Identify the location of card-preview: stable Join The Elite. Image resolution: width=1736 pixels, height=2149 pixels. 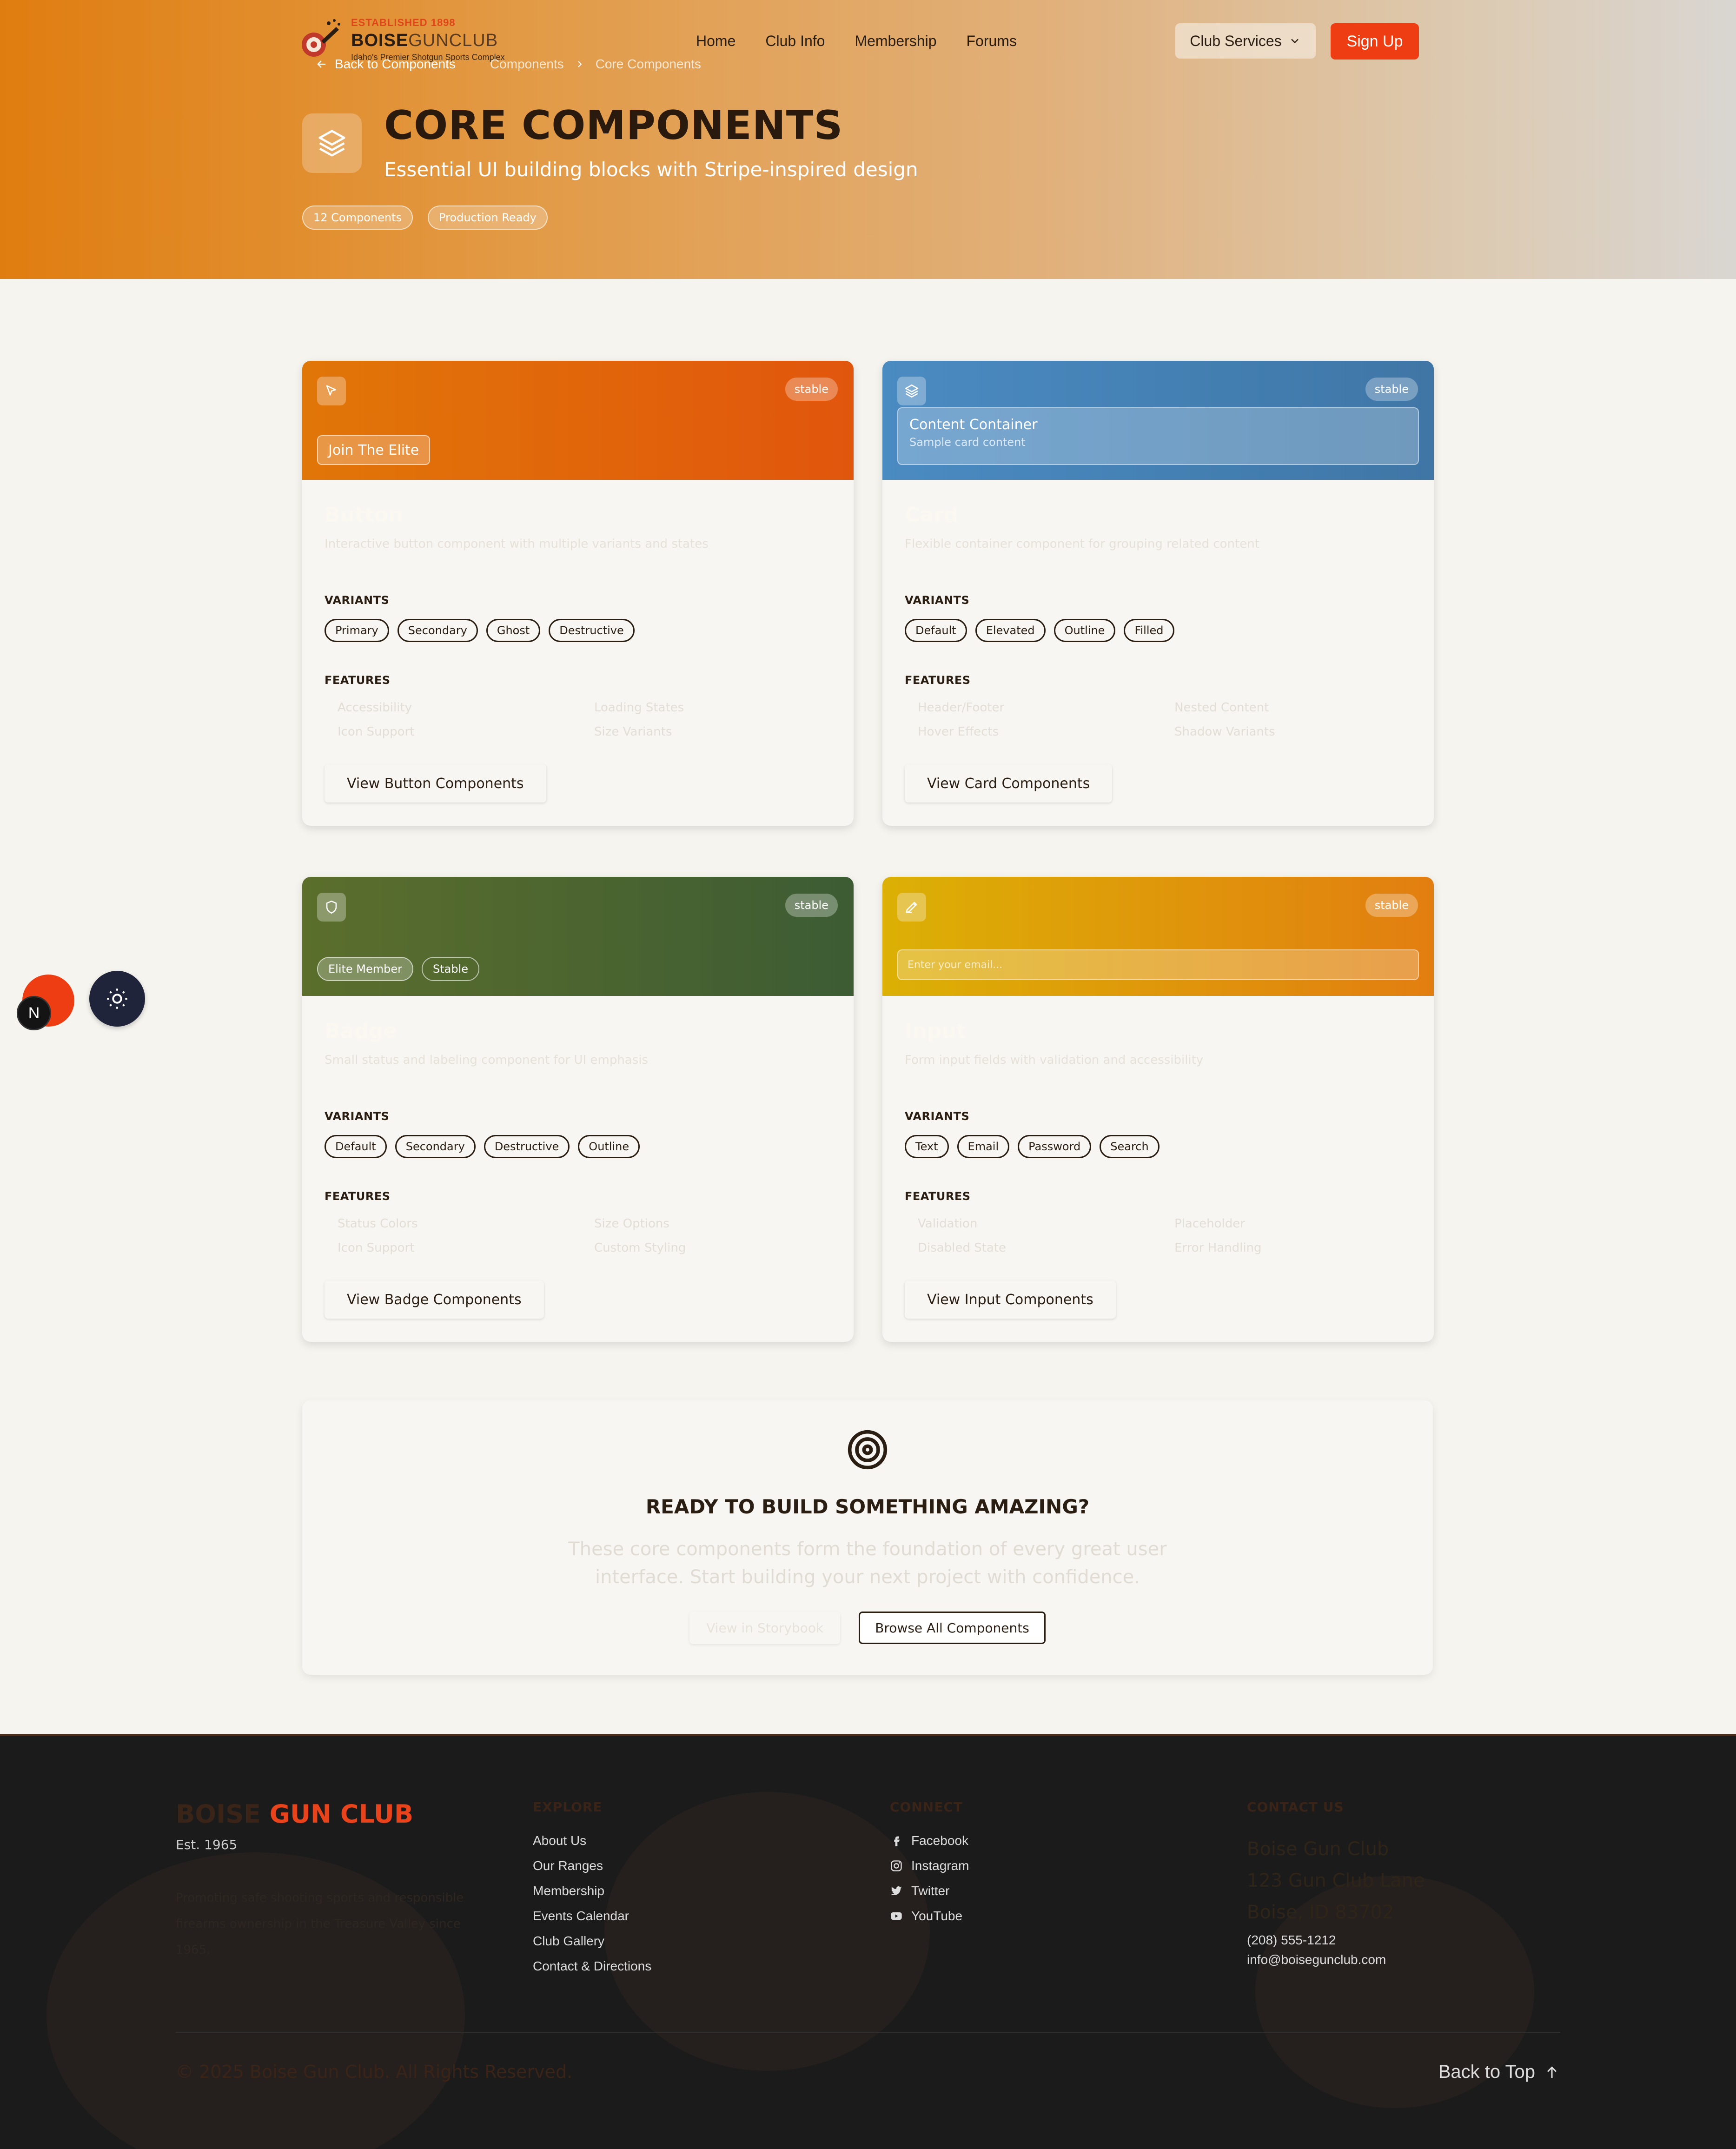
(578, 420).